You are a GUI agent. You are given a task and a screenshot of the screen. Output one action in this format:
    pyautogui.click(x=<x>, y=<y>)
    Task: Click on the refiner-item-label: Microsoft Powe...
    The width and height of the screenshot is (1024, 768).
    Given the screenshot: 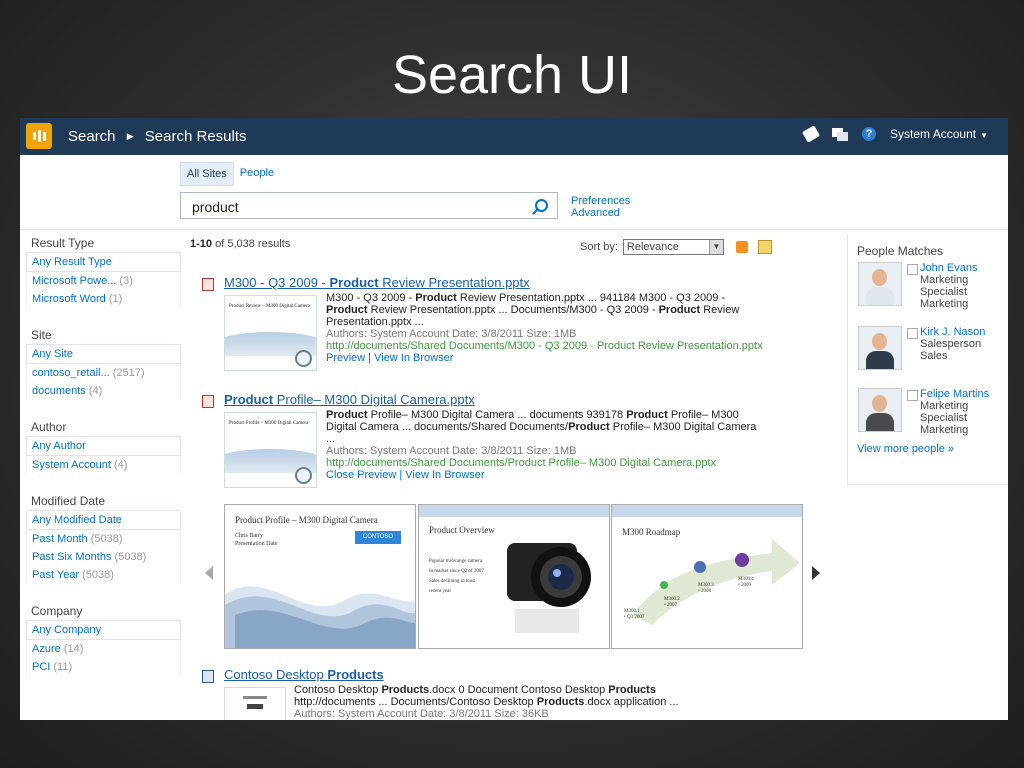 What is the action you would take?
    pyautogui.click(x=74, y=281)
    